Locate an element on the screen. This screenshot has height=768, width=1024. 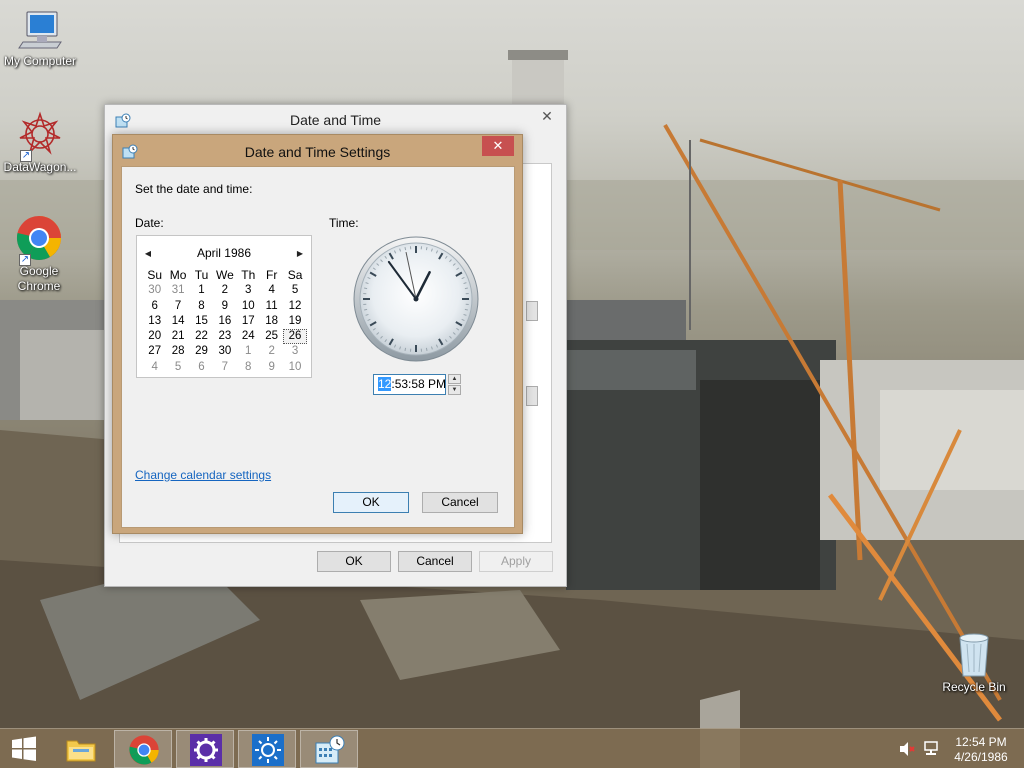
chrome-icon: ↗ is located at coordinates (39, 240).